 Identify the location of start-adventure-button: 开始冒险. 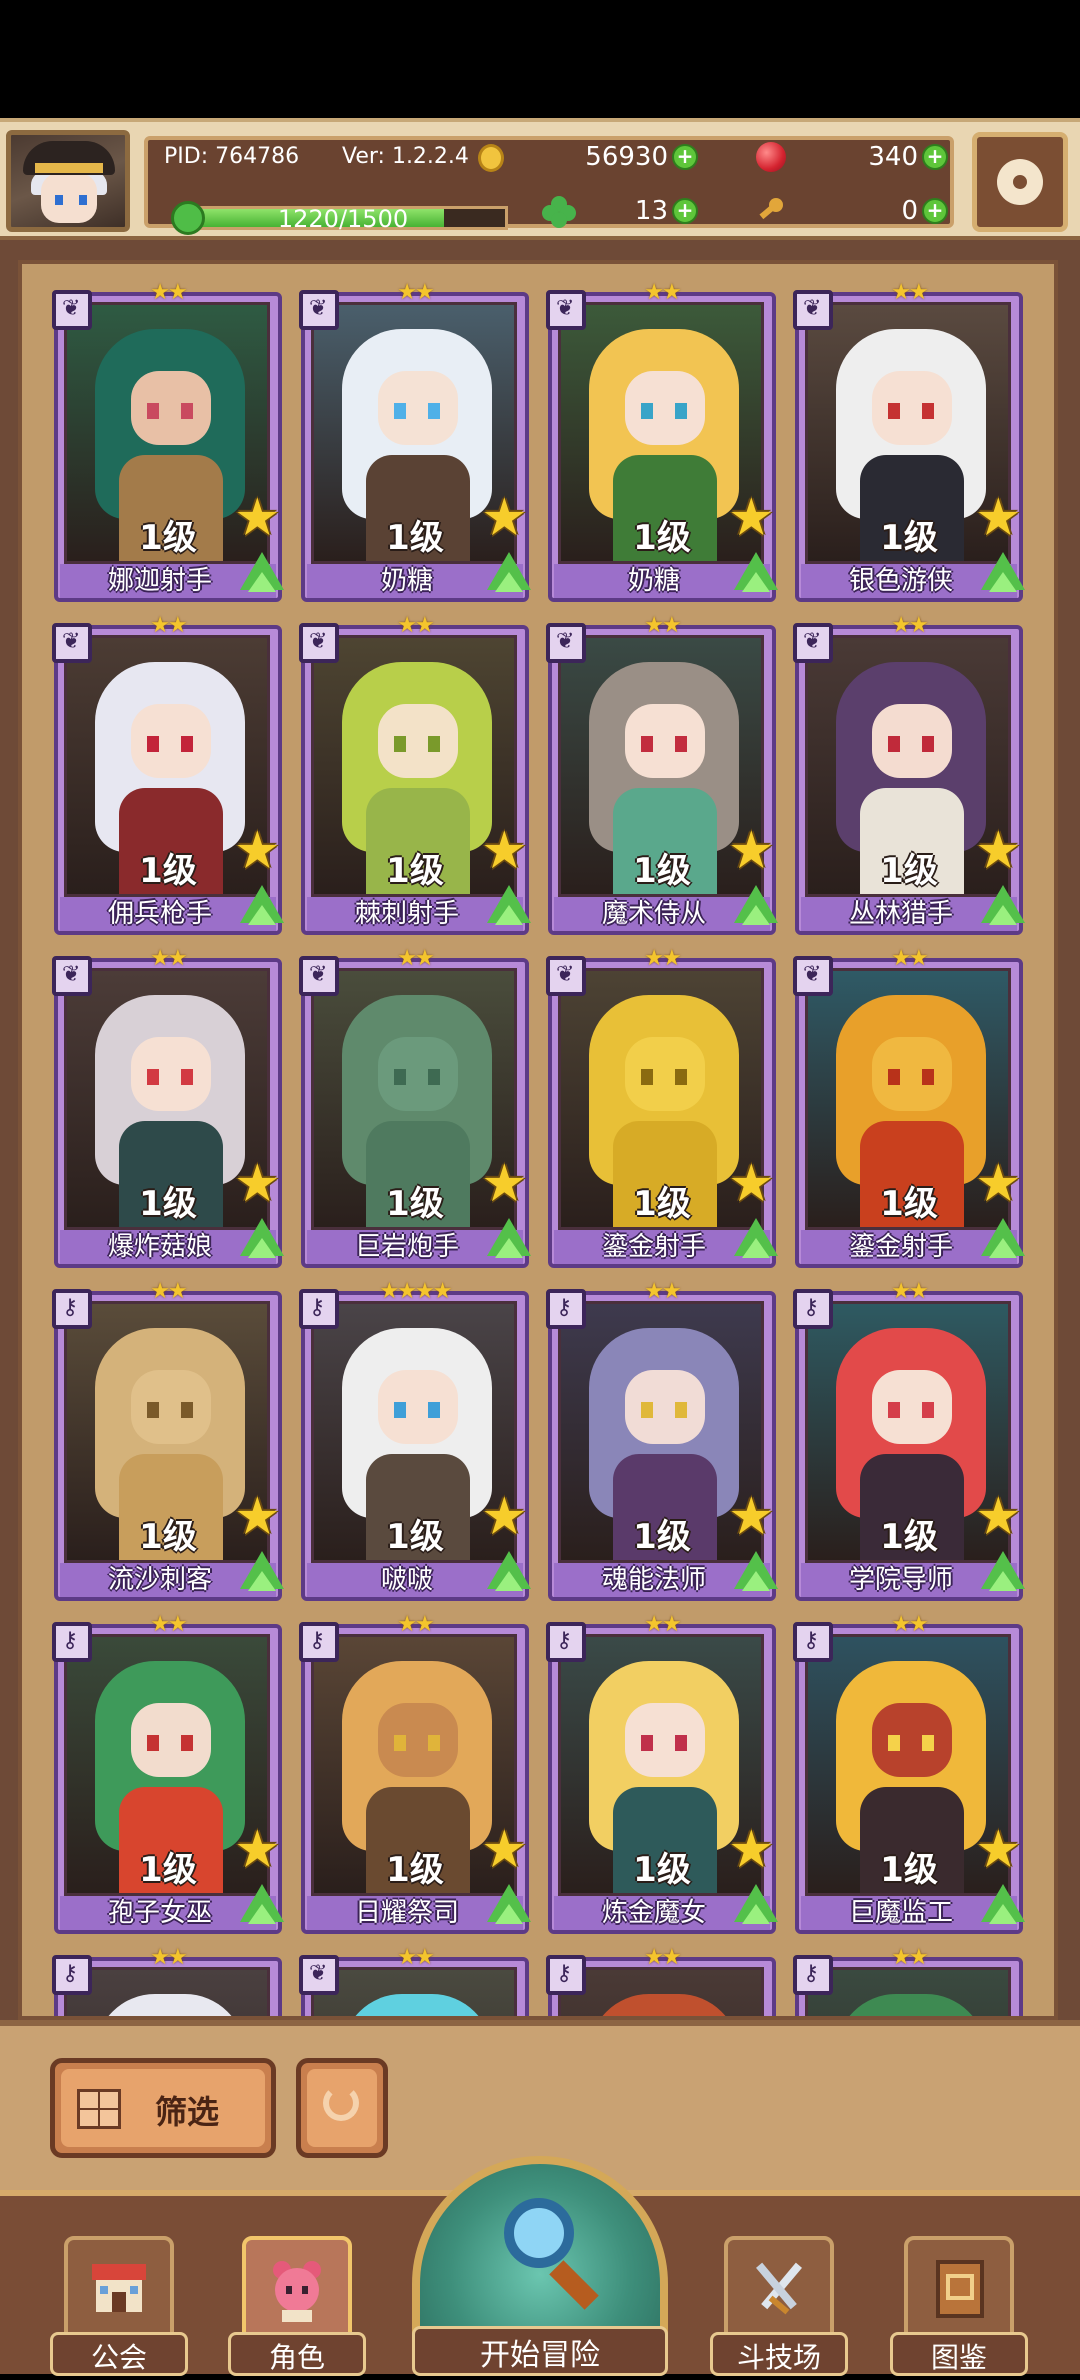
(540, 2268).